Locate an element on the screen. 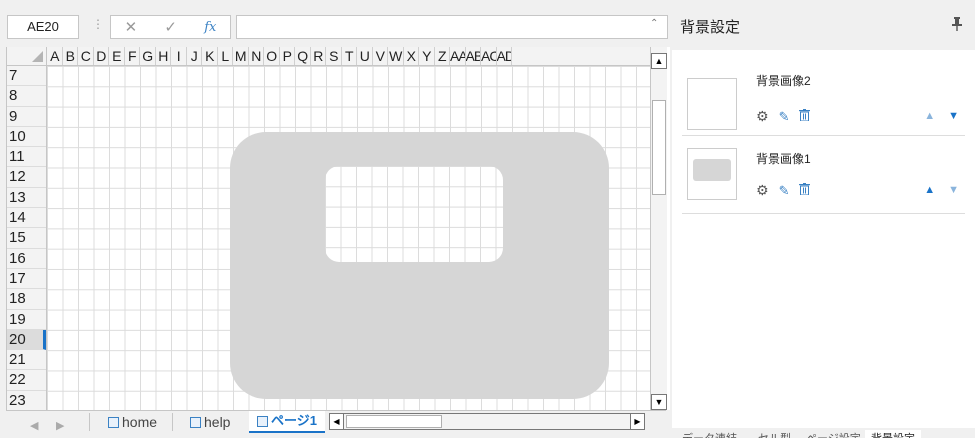 The width and height of the screenshot is (975, 438). cancel-icon: ✕ is located at coordinates (131, 27).